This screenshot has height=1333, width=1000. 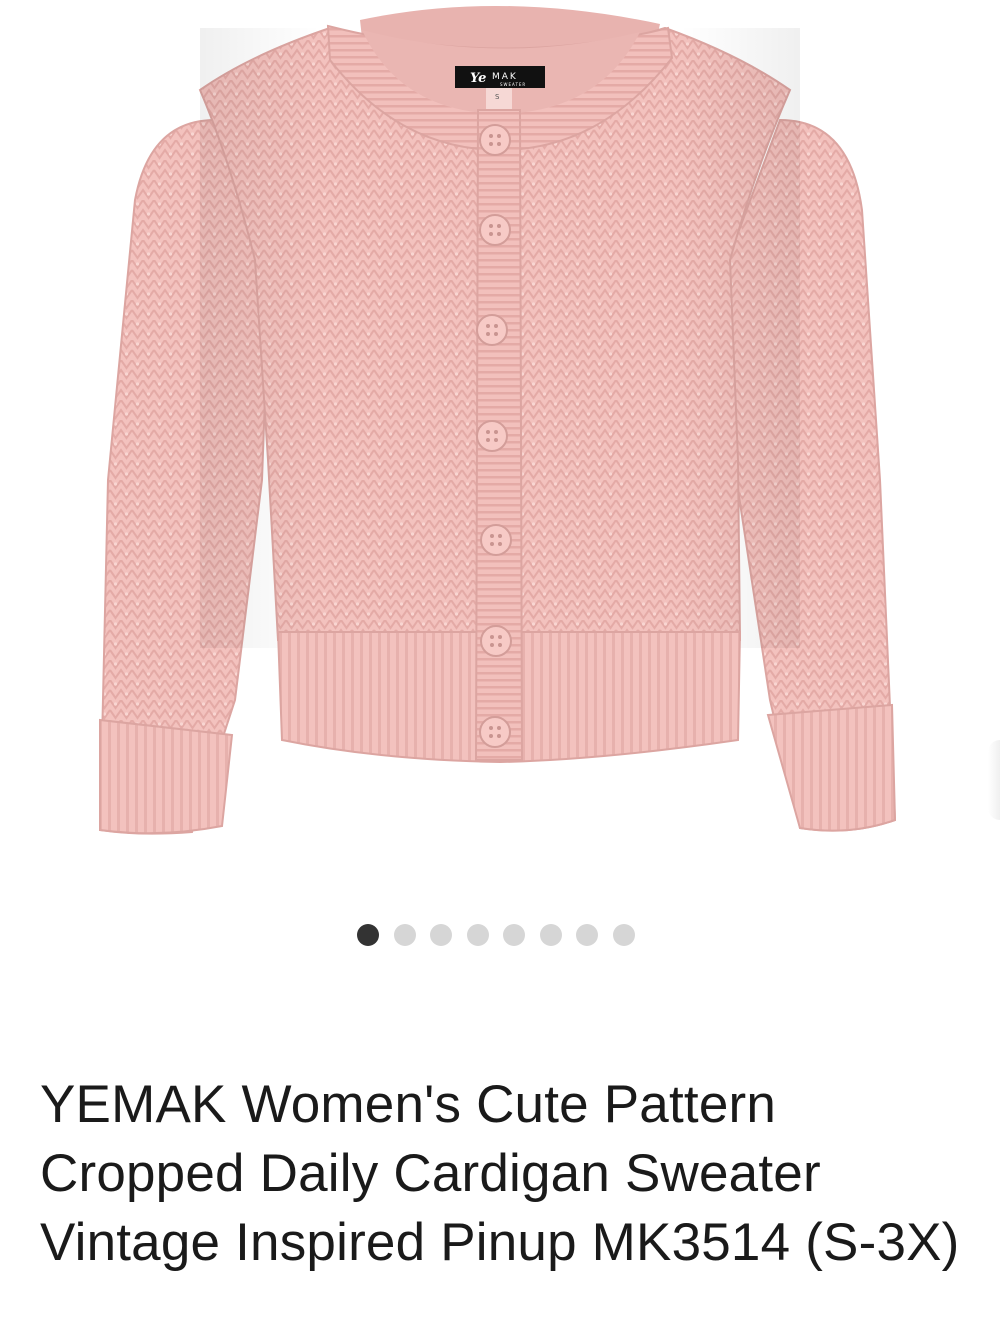 I want to click on svg-text: Ye, so click(x=478, y=78).